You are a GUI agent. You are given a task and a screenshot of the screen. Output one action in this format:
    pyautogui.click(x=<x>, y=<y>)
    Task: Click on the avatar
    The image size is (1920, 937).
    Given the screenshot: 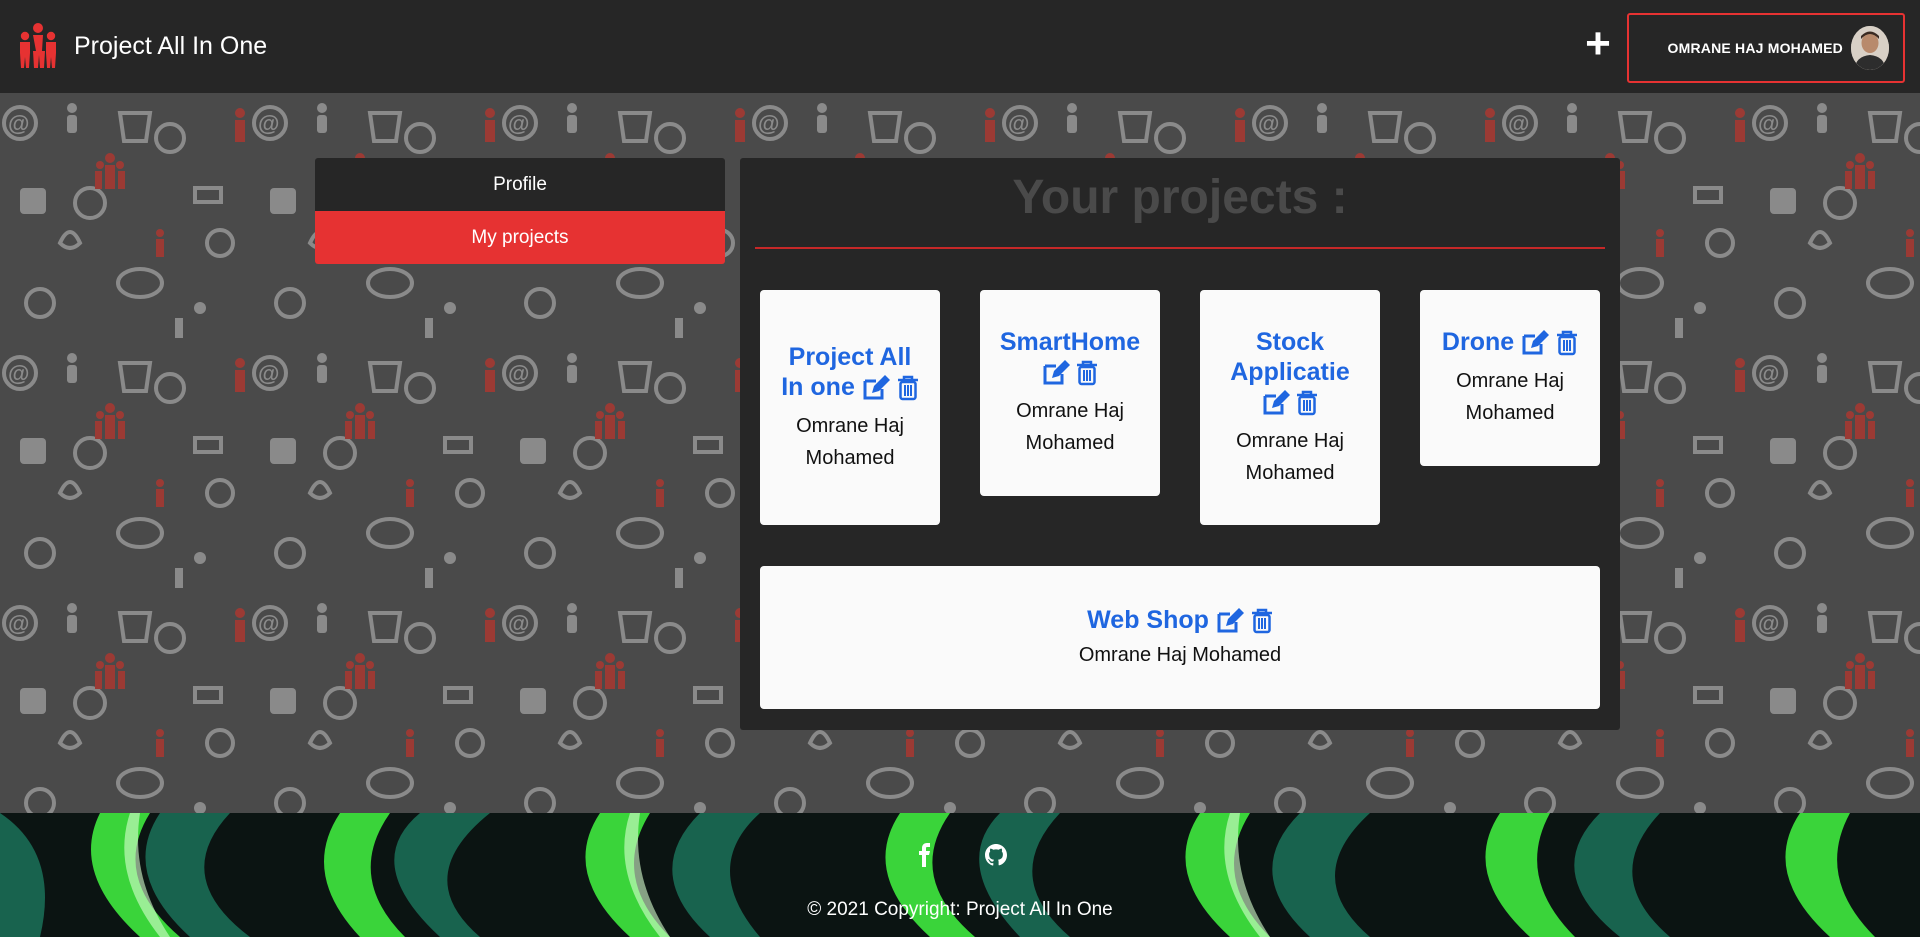 What is the action you would take?
    pyautogui.click(x=1870, y=48)
    